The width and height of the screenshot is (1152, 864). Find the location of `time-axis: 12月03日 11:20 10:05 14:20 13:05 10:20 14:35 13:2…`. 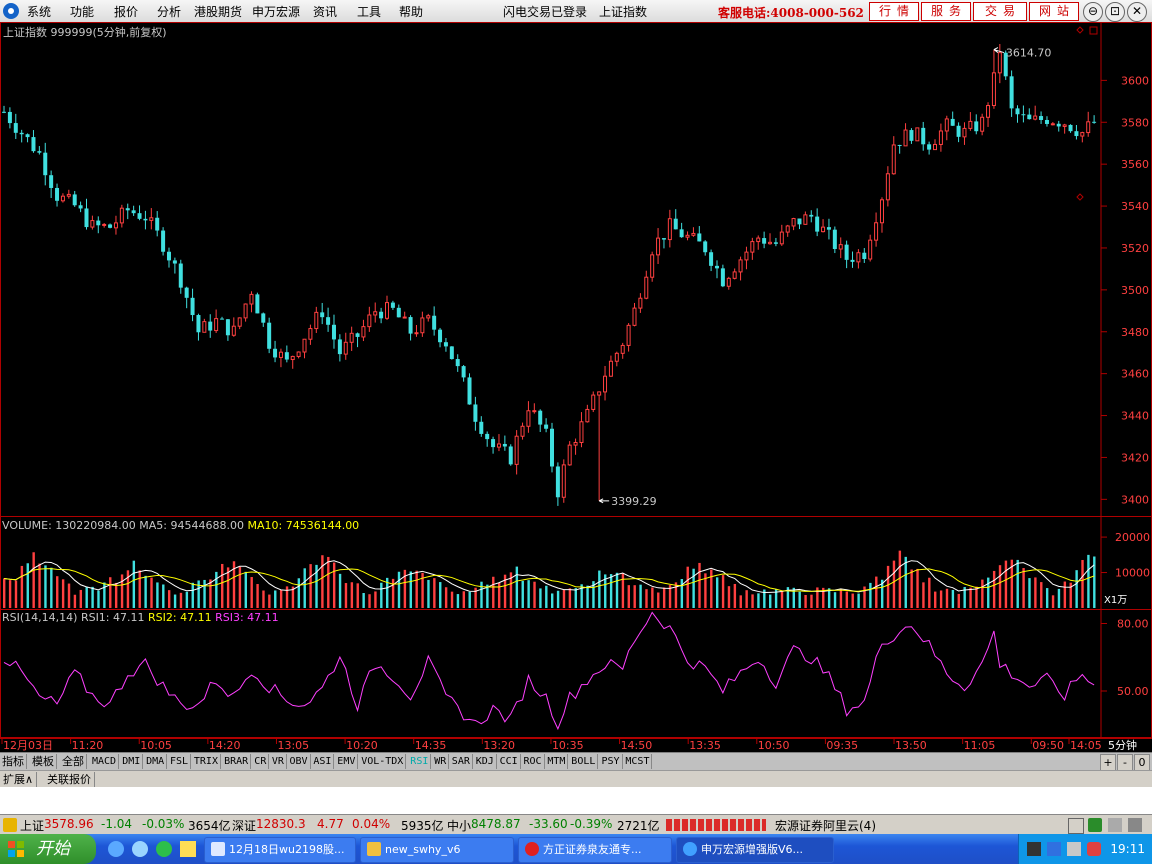

time-axis: 12月03日 11:20 10:05 14:20 13:05 10:20 14:35 13:2… is located at coordinates (551, 745).